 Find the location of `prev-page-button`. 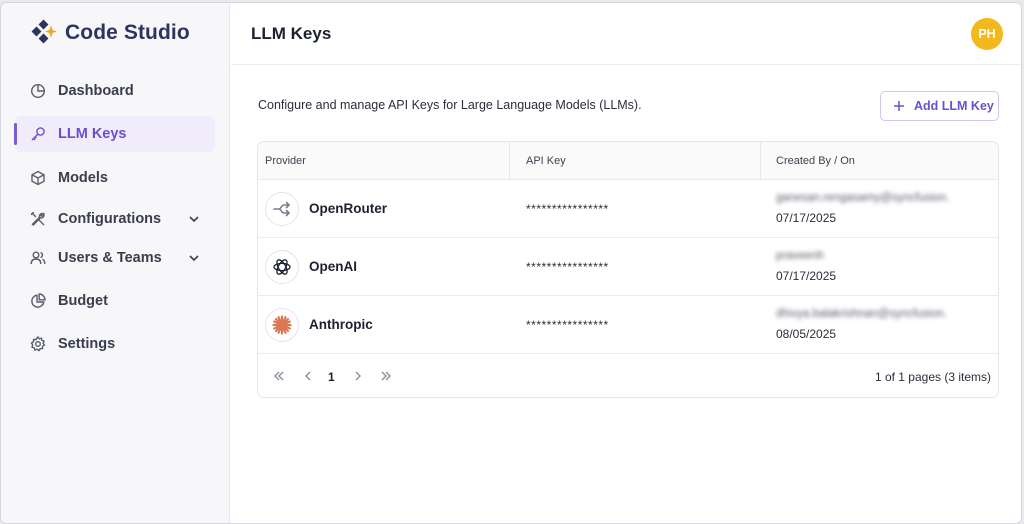

prev-page-button is located at coordinates (308, 376).